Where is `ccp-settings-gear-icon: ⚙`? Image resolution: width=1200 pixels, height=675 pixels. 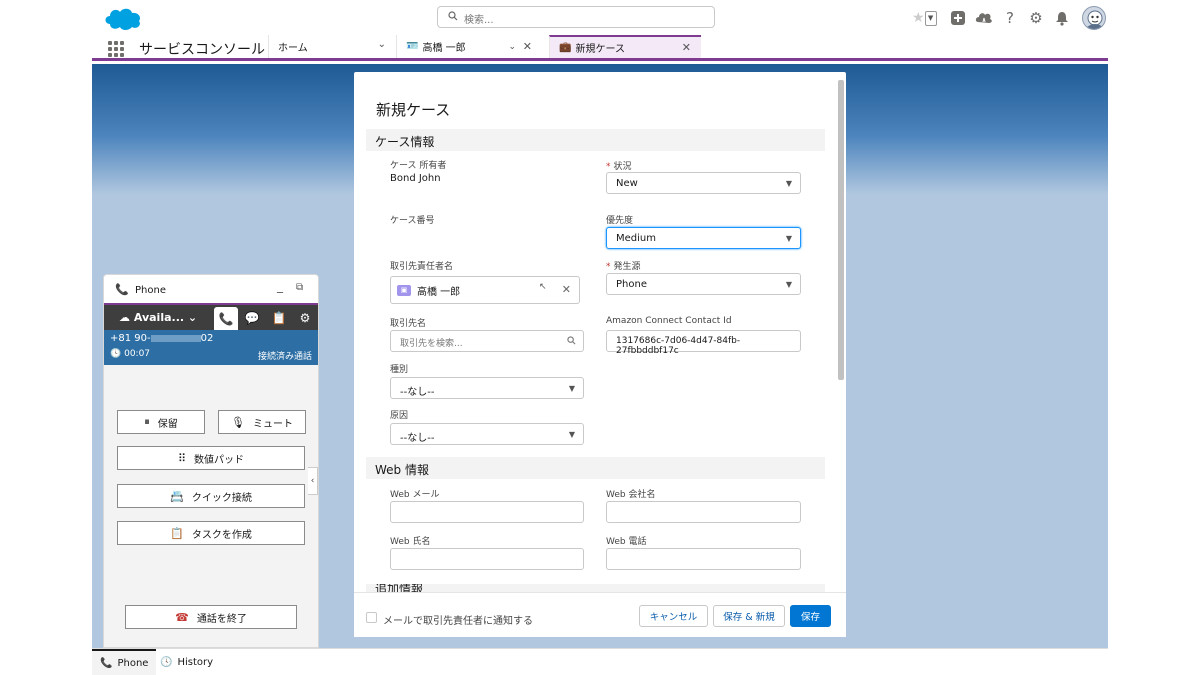
ccp-settings-gear-icon: ⚙ is located at coordinates (305, 317).